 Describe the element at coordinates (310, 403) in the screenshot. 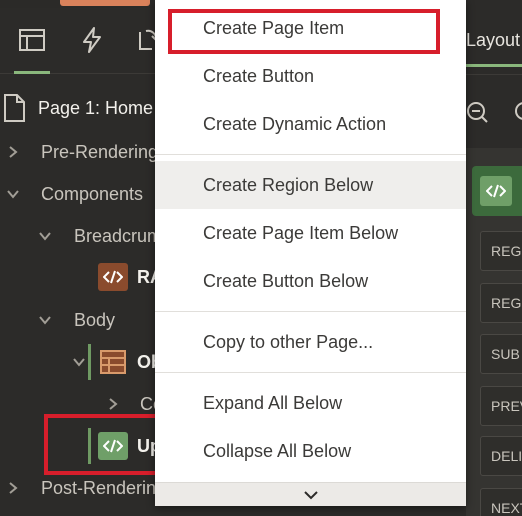

I see `menu-item-expand-all-below: Expand All Below` at that location.